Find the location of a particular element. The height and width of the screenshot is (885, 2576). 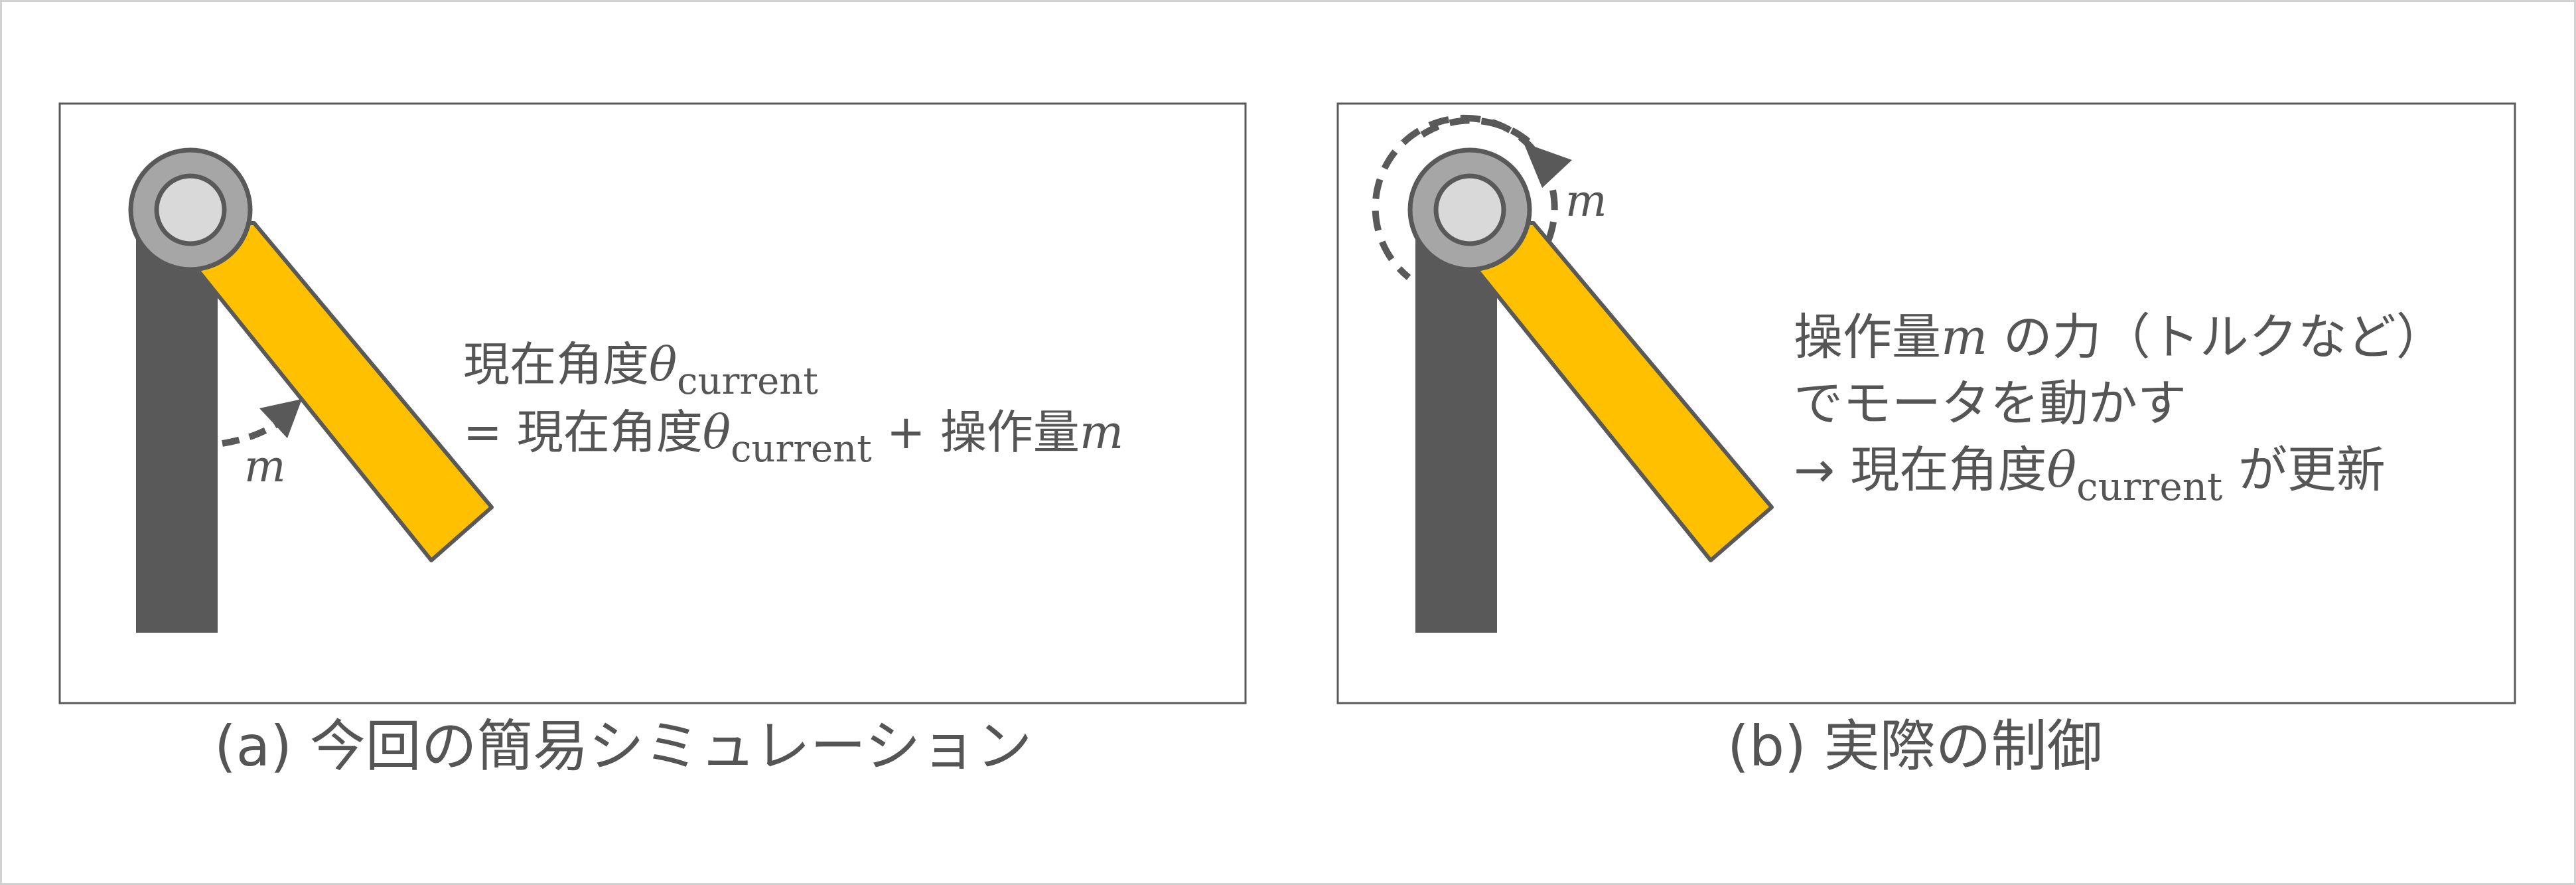

equation-line-1: 現在角度θcurrent is located at coordinates (641, 370).